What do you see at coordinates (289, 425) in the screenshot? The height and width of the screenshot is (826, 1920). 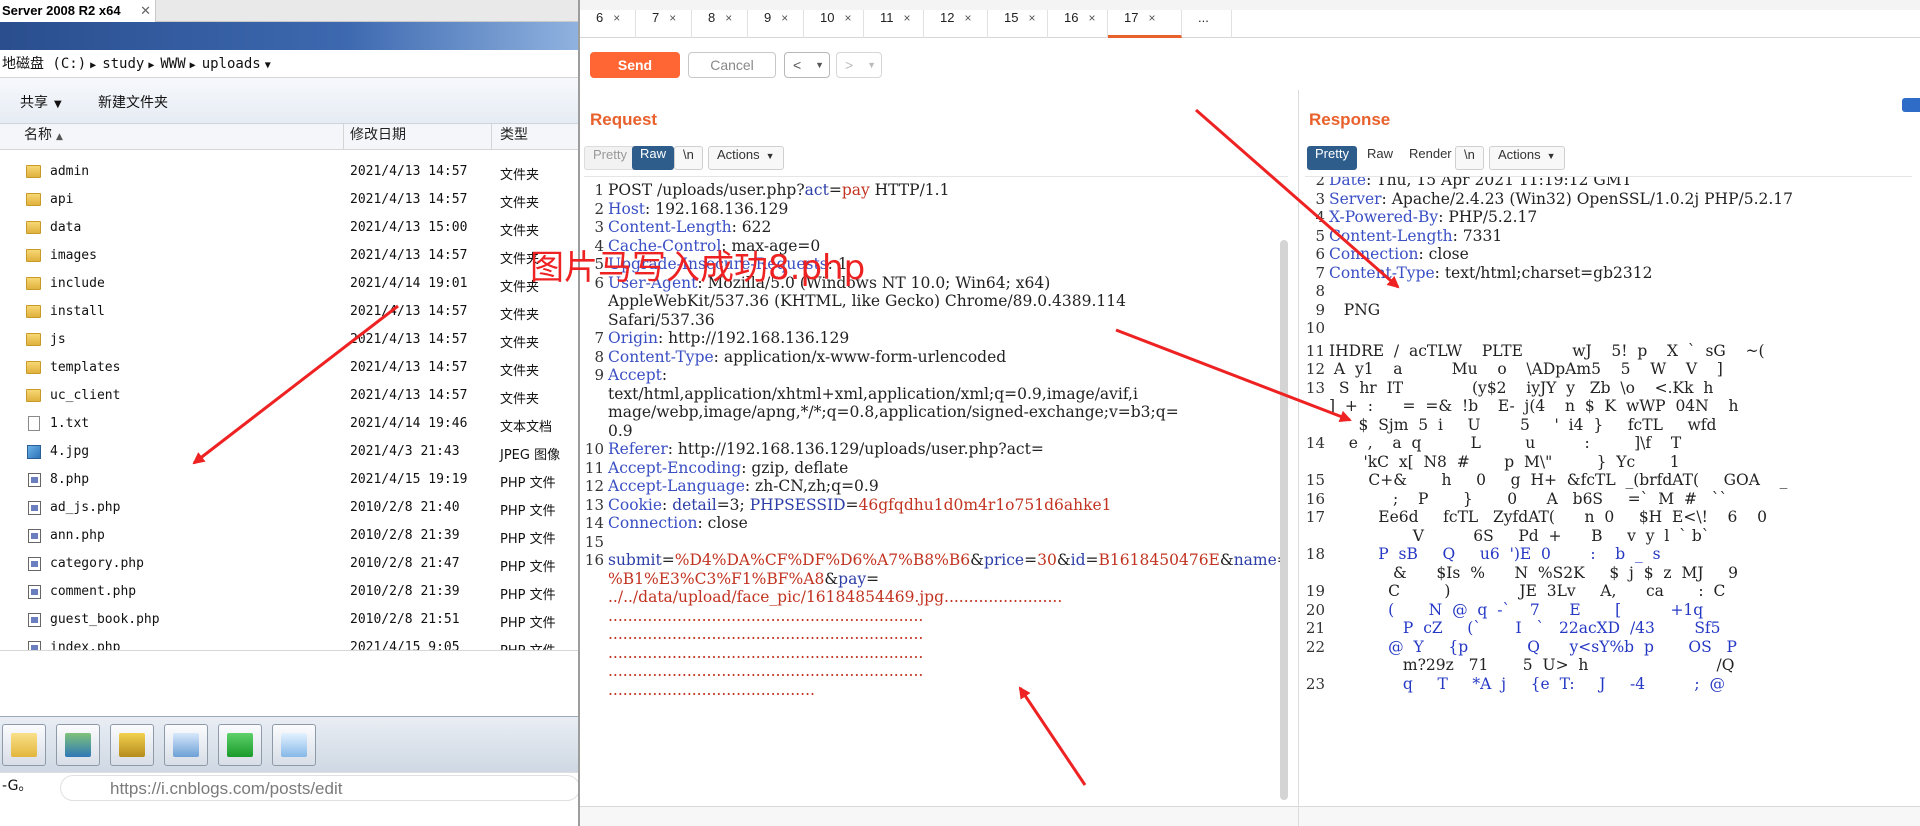 I see `file-row: 1.txt 2021/4/14 19:46 文本文档` at bounding box center [289, 425].